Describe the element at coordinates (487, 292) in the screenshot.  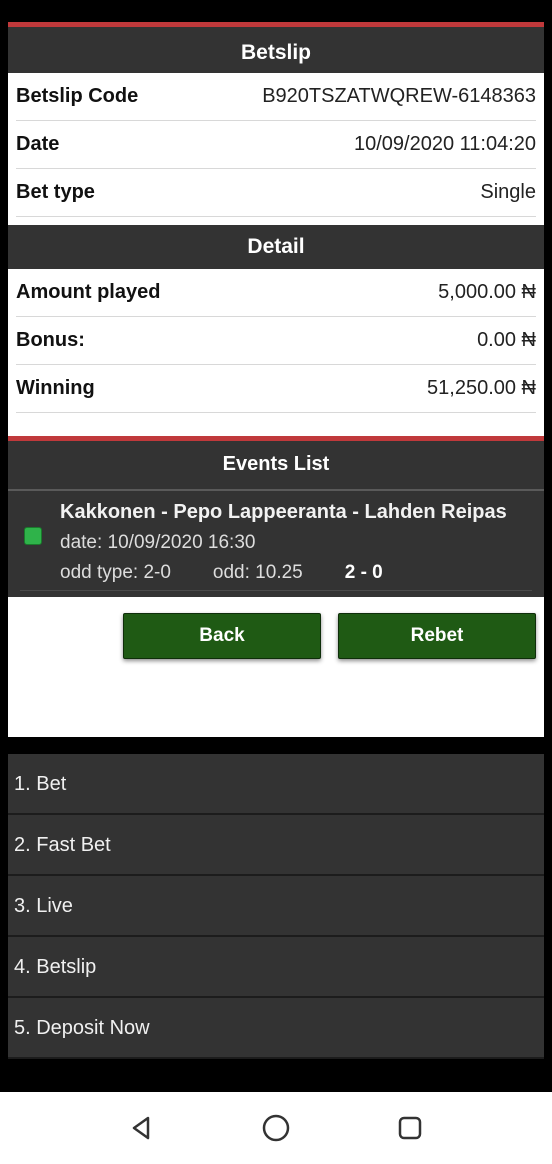
I see `amount-played-value: 5,000.00 ₦` at that location.